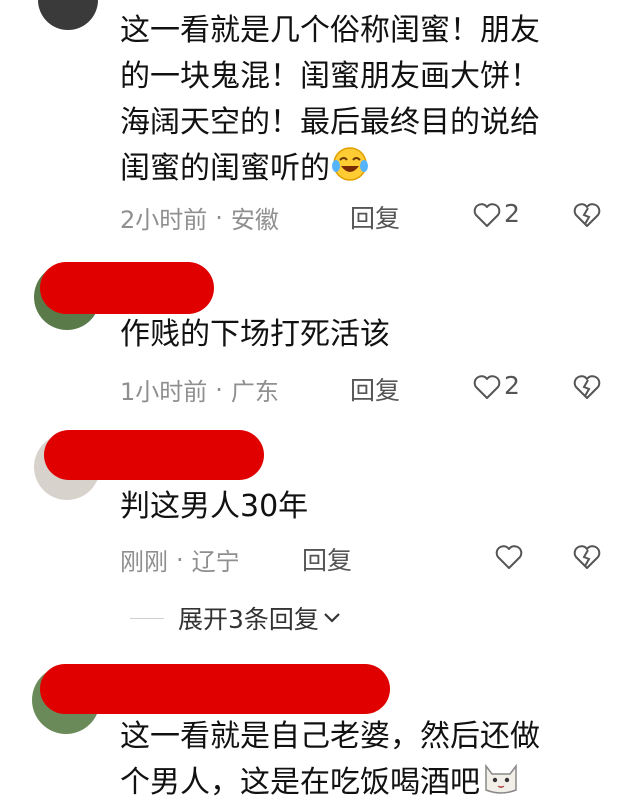 This screenshot has height=812, width=640. I want to click on comment-location: 广东, so click(254, 392).